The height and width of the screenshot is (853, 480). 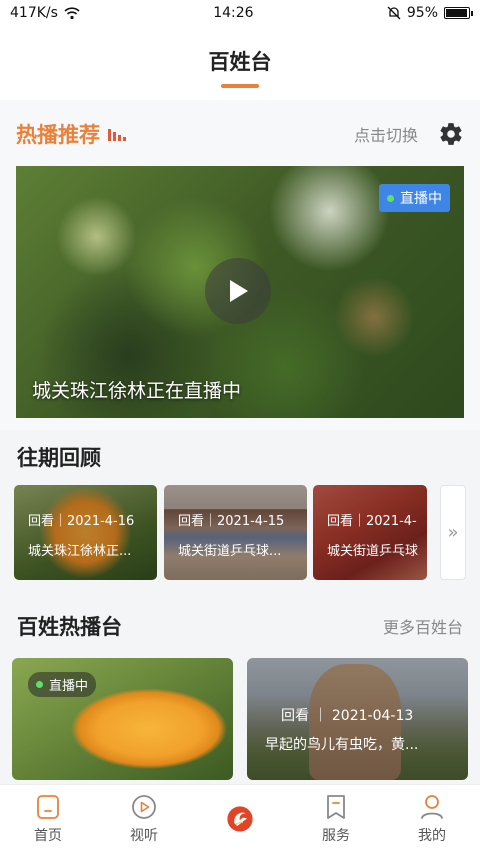 I want to click on double-chevron-right-icon: », so click(x=453, y=532).